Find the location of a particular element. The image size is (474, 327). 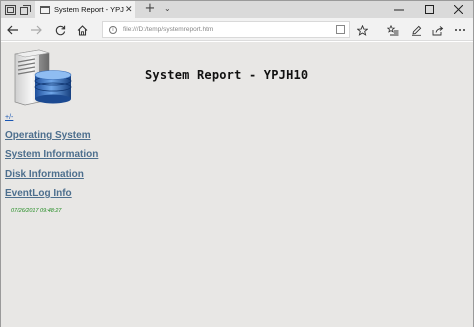

home-icon is located at coordinates (82, 30).